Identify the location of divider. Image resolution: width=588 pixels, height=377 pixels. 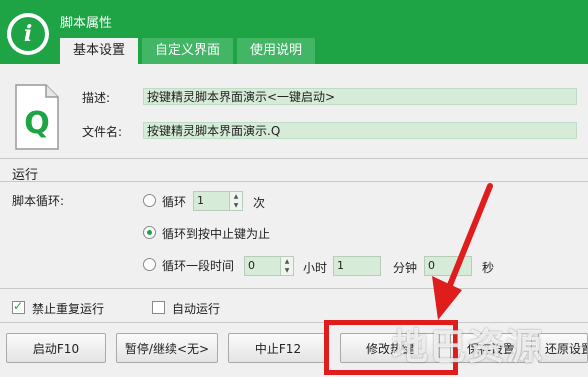
(294, 158).